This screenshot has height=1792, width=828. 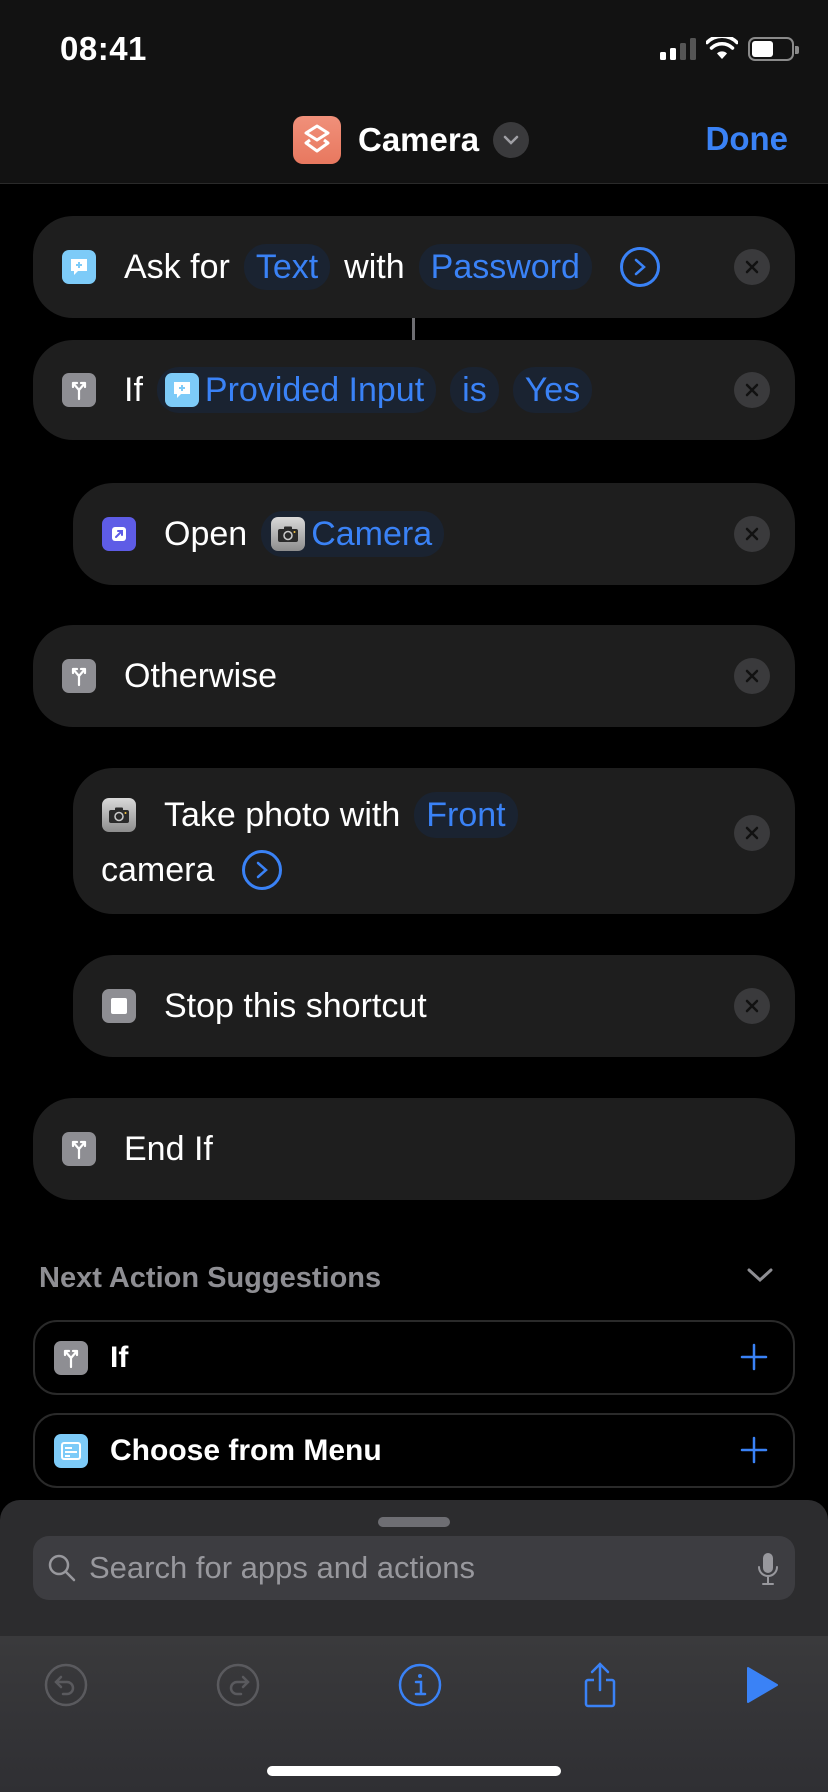 I want to click on app-token: Camera, so click(x=353, y=534).